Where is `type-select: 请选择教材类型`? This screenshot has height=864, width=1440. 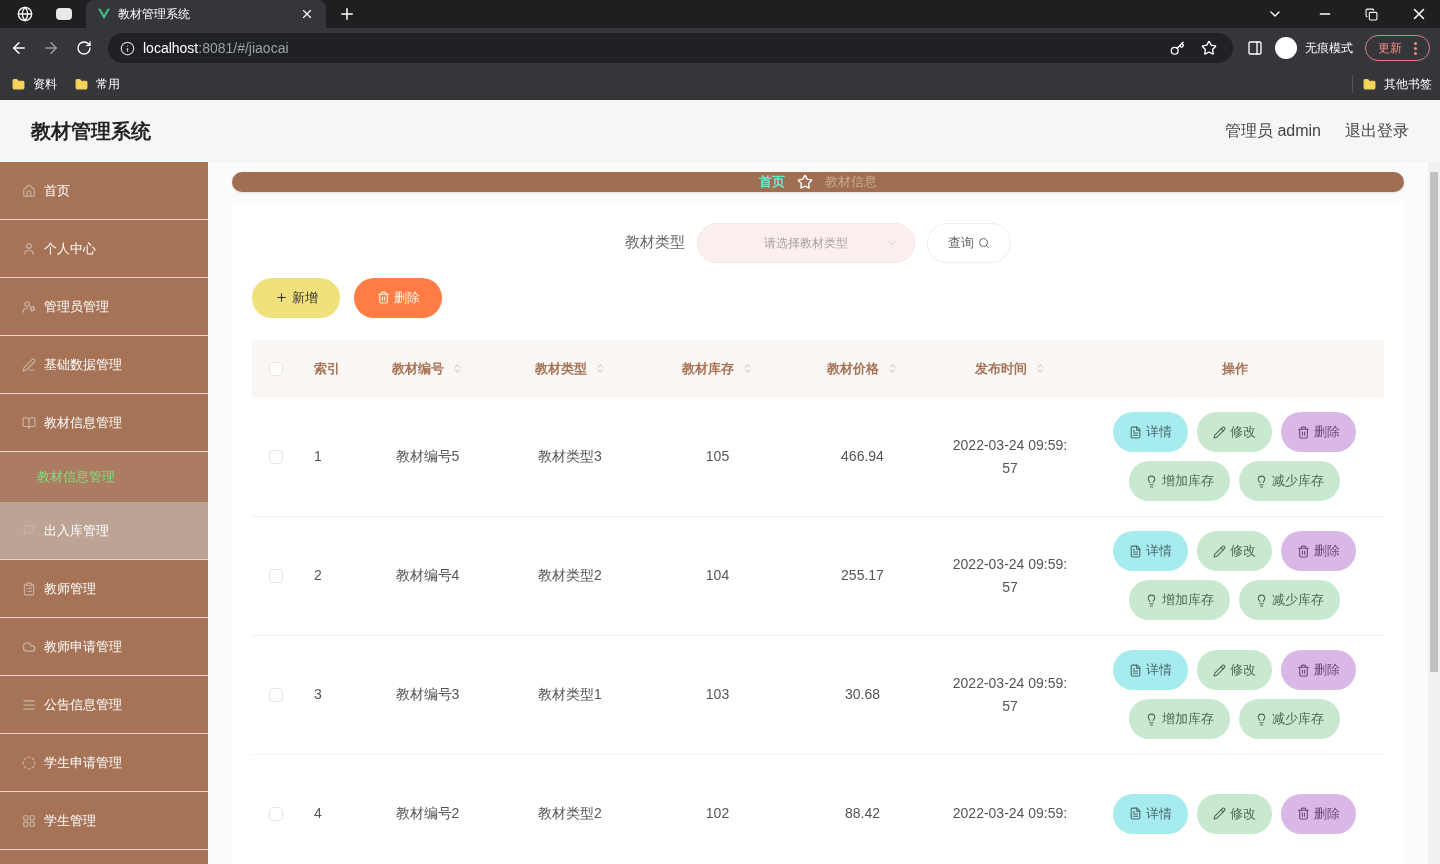 type-select: 请选择教材类型 is located at coordinates (806, 242).